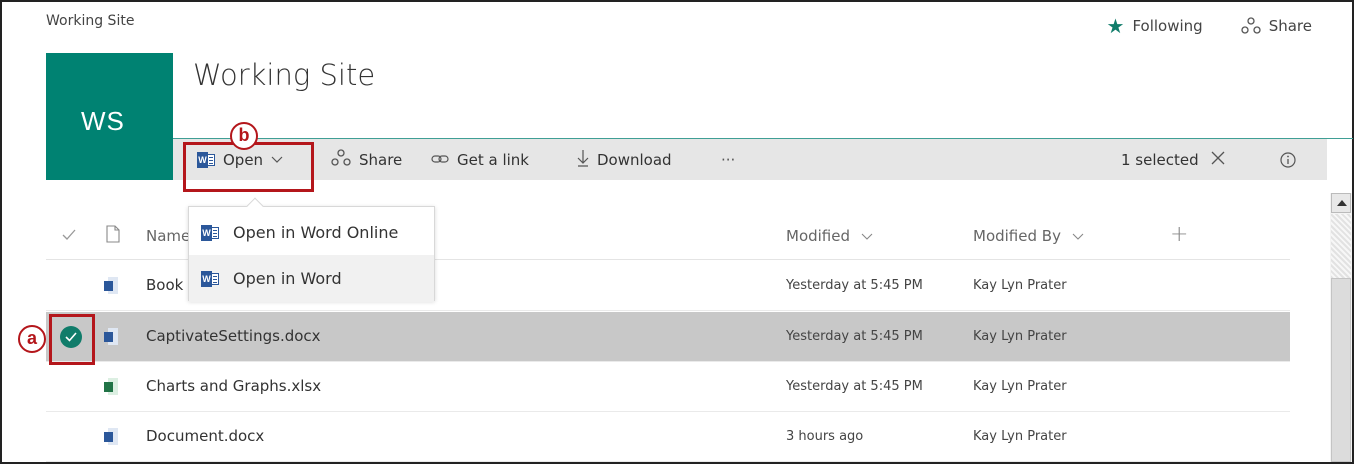 The image size is (1354, 464). Describe the element at coordinates (32, 339) in the screenshot. I see `annotation-callout-a: a` at that location.